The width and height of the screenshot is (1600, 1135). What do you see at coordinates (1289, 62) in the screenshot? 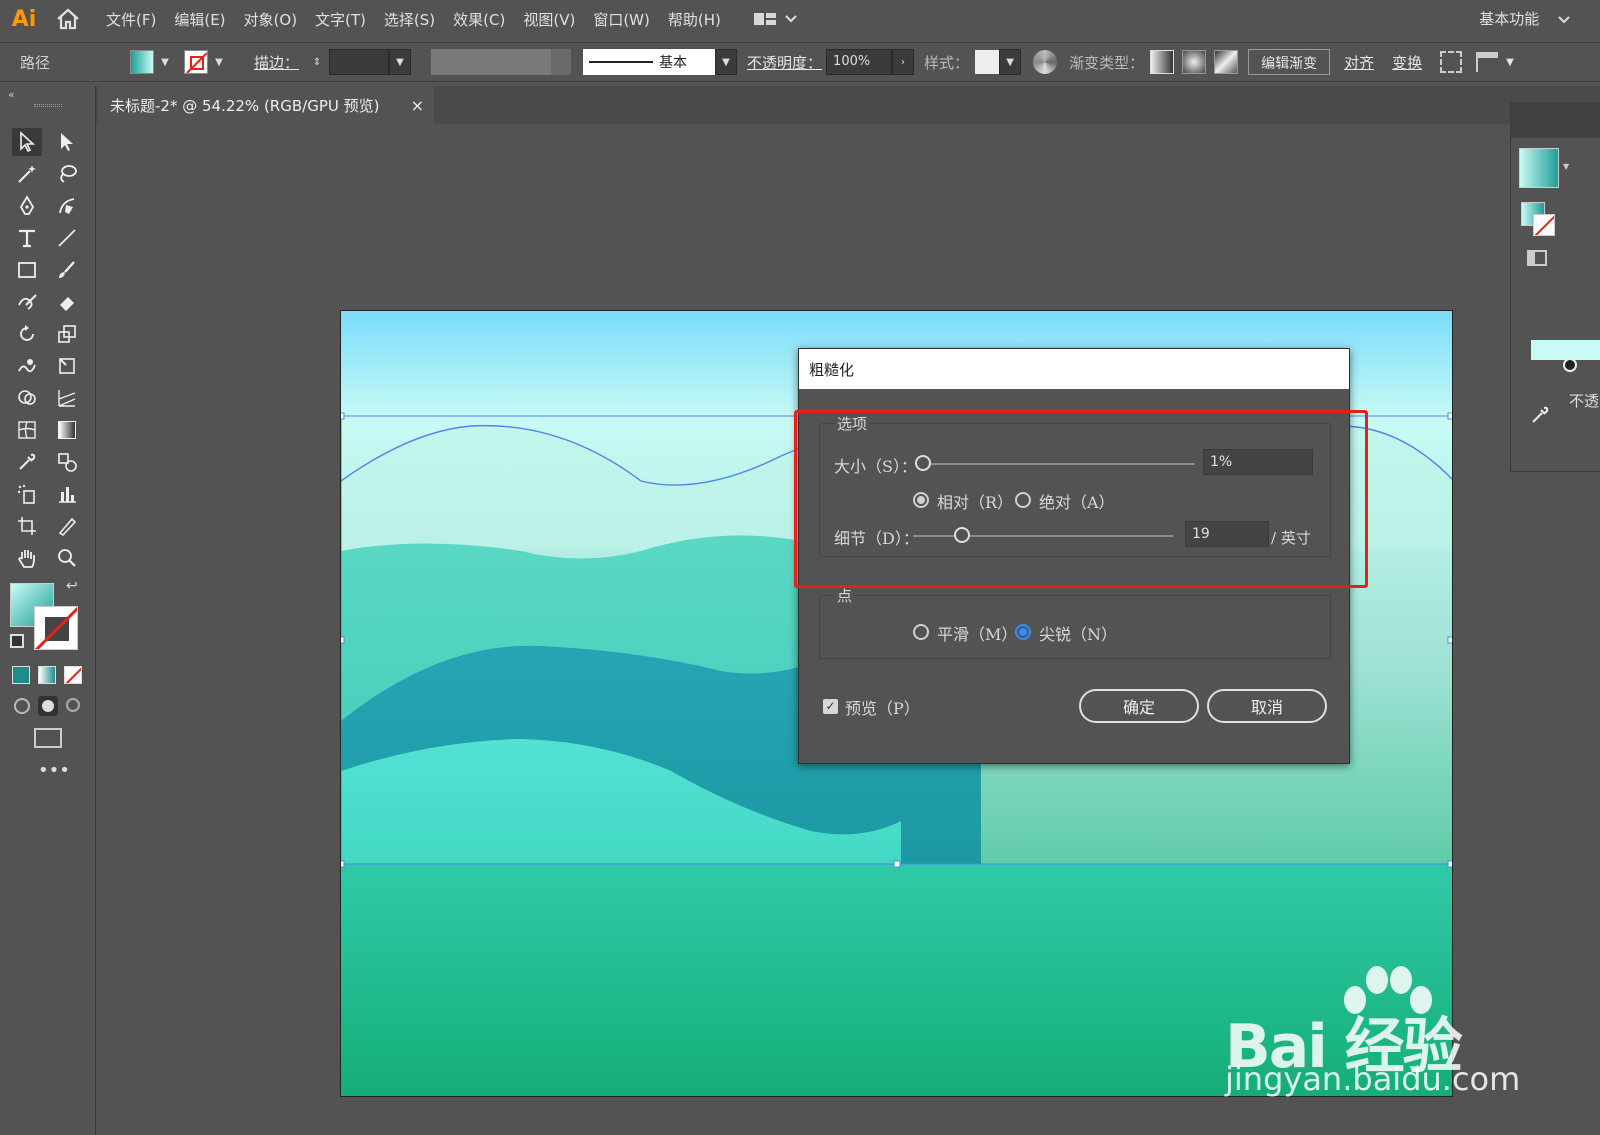
I see `edit-gradient-button: 编辑渐变` at bounding box center [1289, 62].